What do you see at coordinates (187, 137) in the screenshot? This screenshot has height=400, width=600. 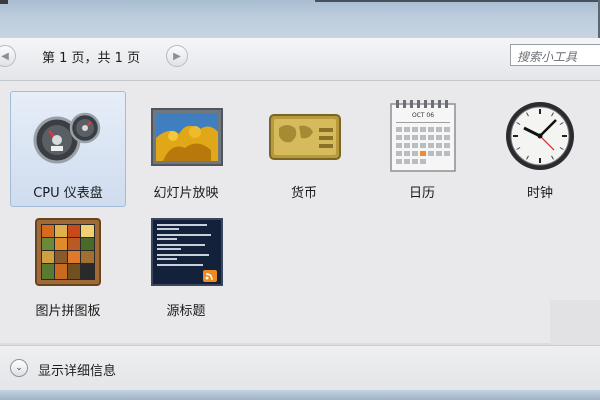 I see `slideshow-icon` at bounding box center [187, 137].